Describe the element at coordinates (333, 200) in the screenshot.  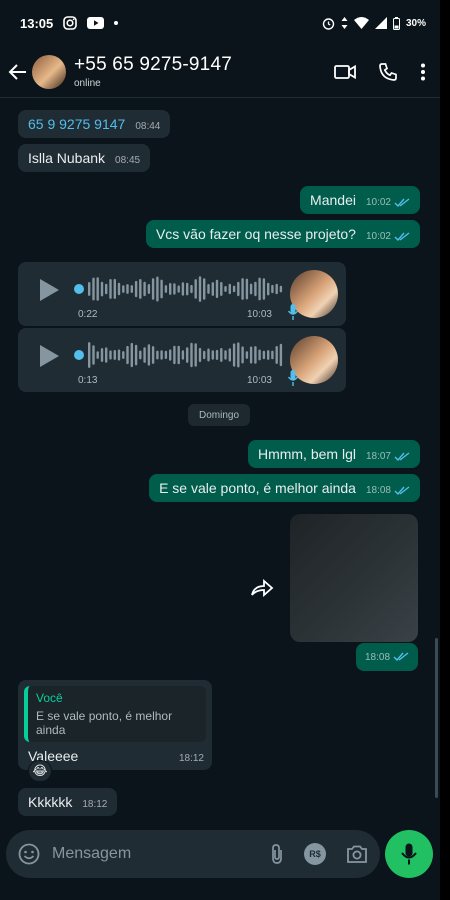
I see `message-text: Mandei` at that location.